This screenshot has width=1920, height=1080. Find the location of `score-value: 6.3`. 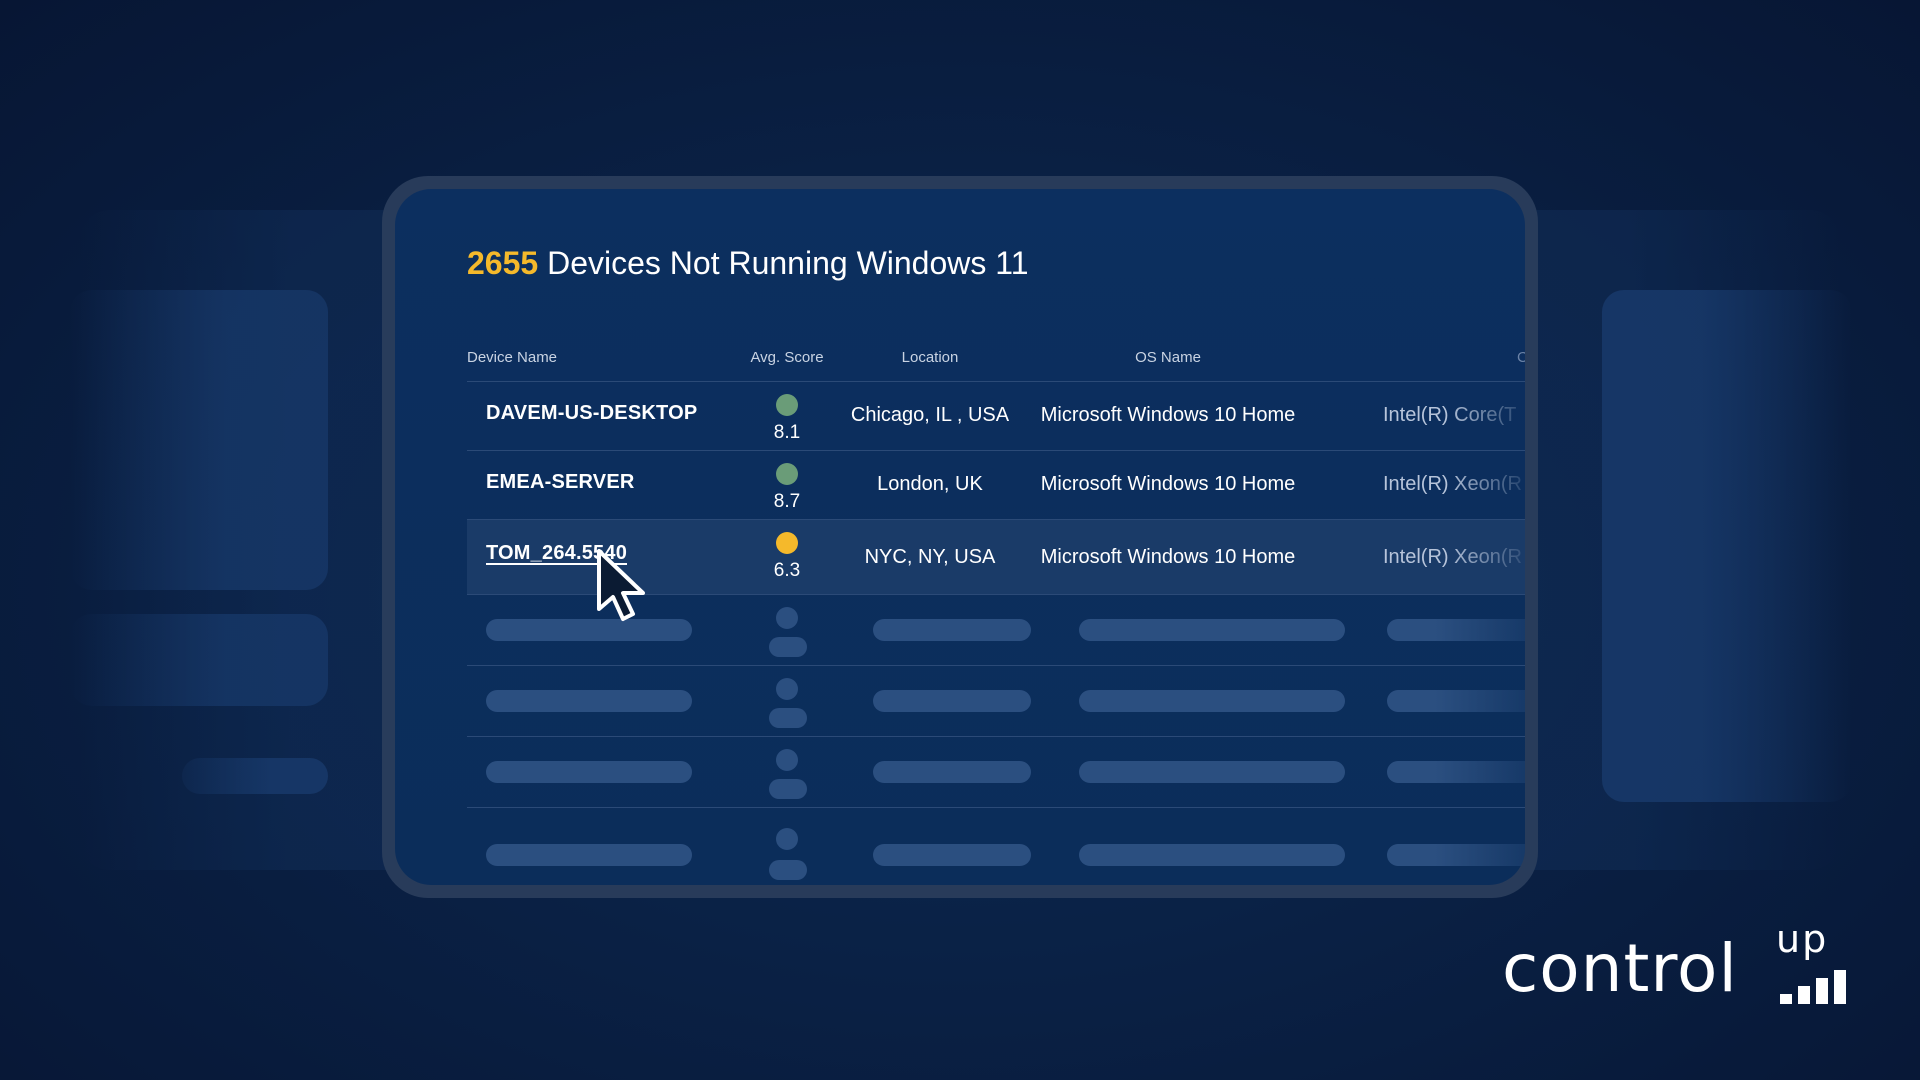

score-value: 6.3 is located at coordinates (787, 570).